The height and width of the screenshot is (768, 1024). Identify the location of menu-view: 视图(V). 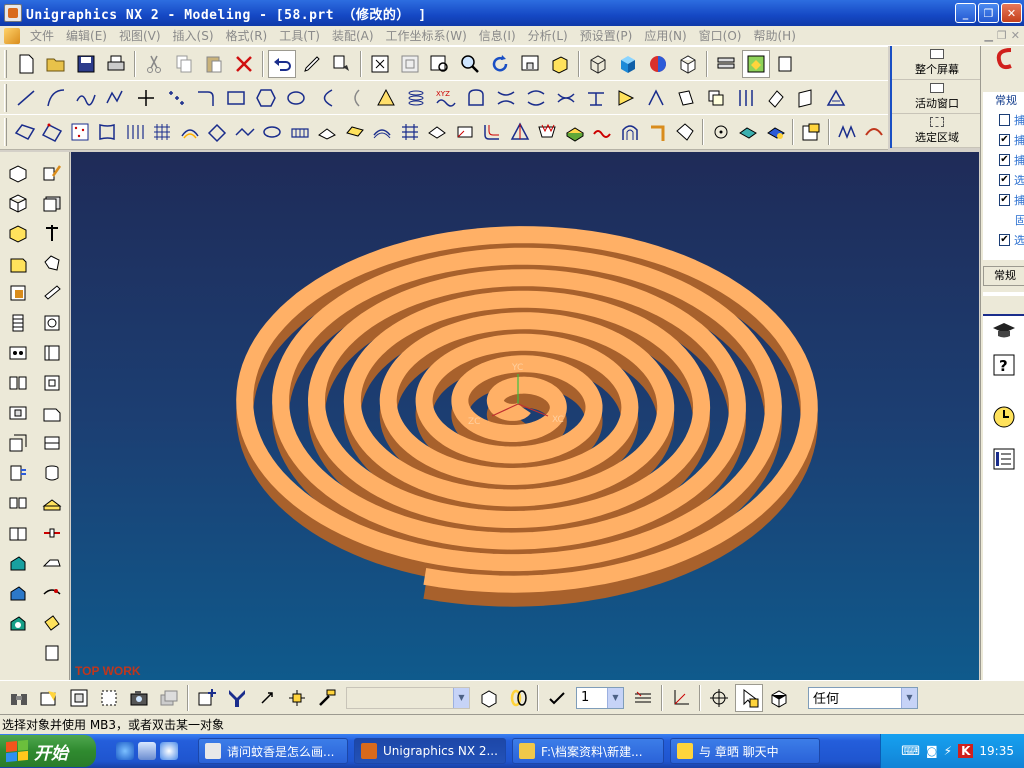
(140, 35).